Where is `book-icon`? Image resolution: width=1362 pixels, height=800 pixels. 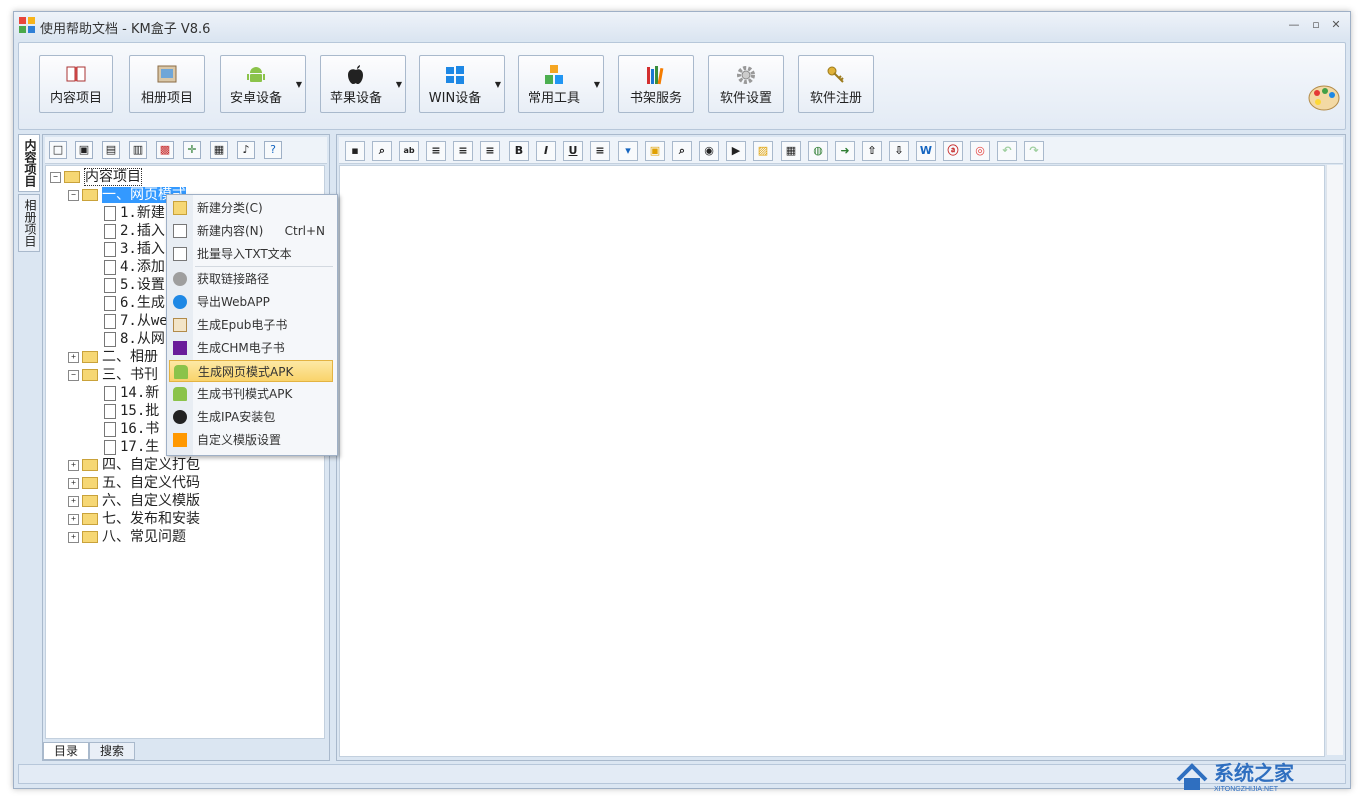 book-icon is located at coordinates (76, 75).